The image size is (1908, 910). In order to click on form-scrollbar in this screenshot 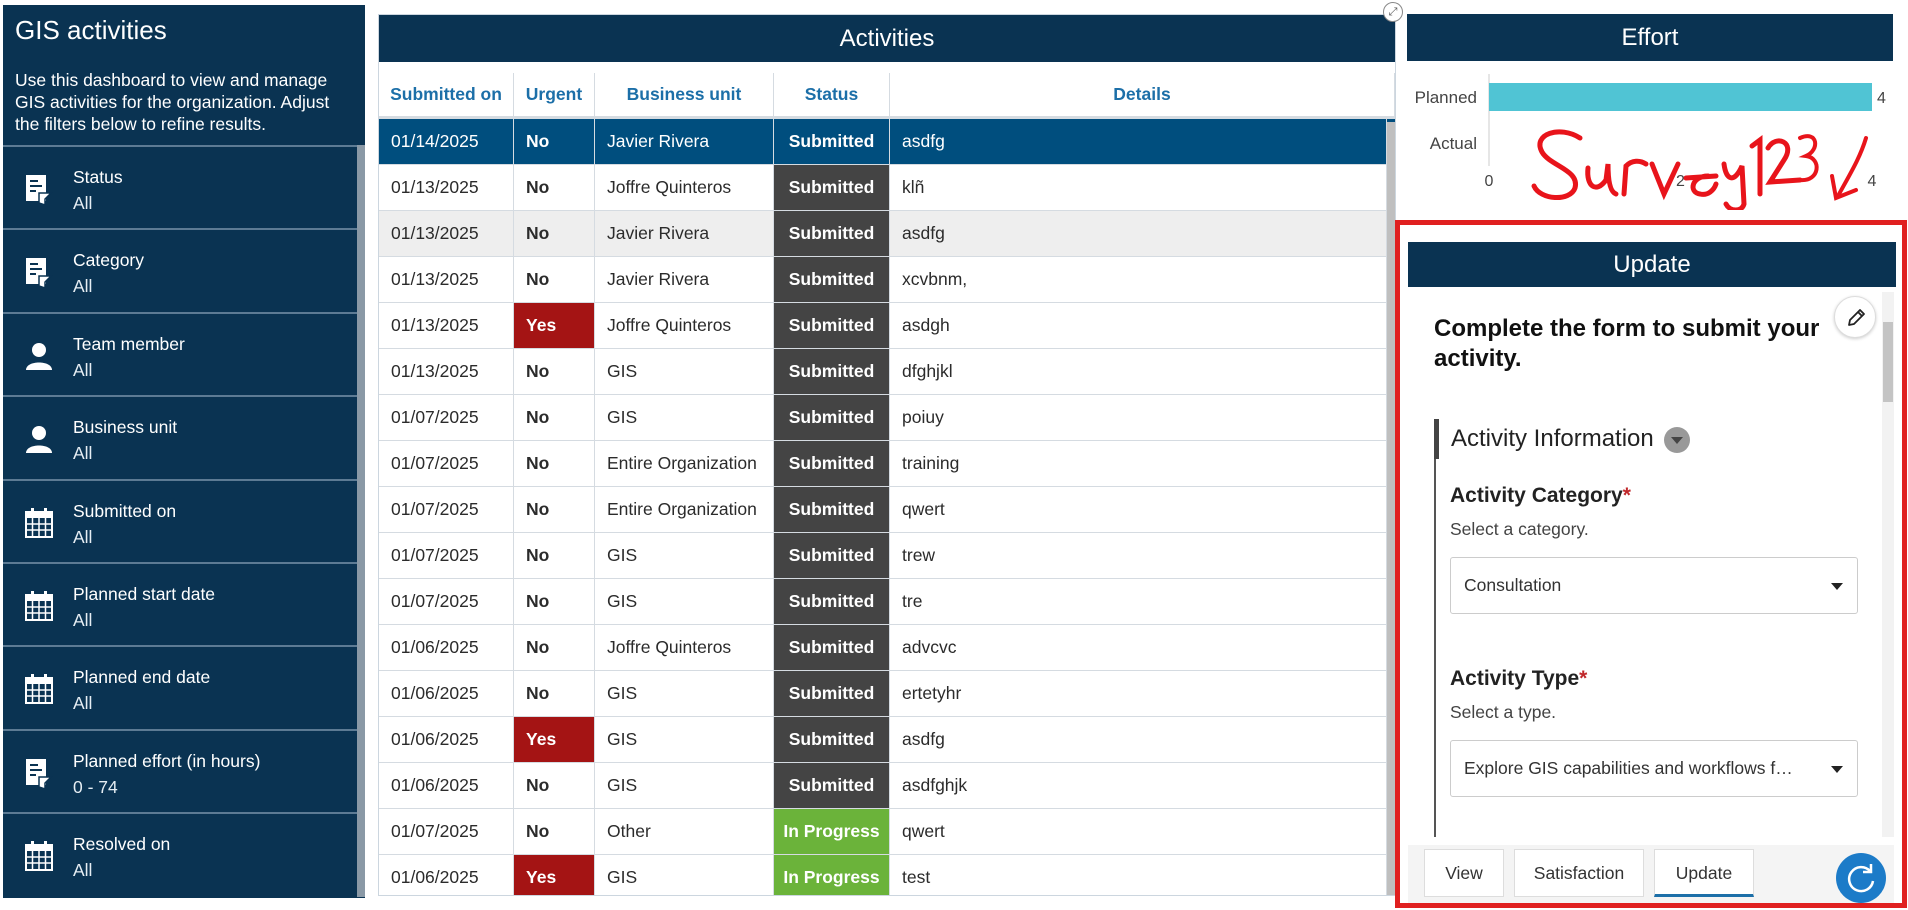, I will do `click(1888, 564)`.